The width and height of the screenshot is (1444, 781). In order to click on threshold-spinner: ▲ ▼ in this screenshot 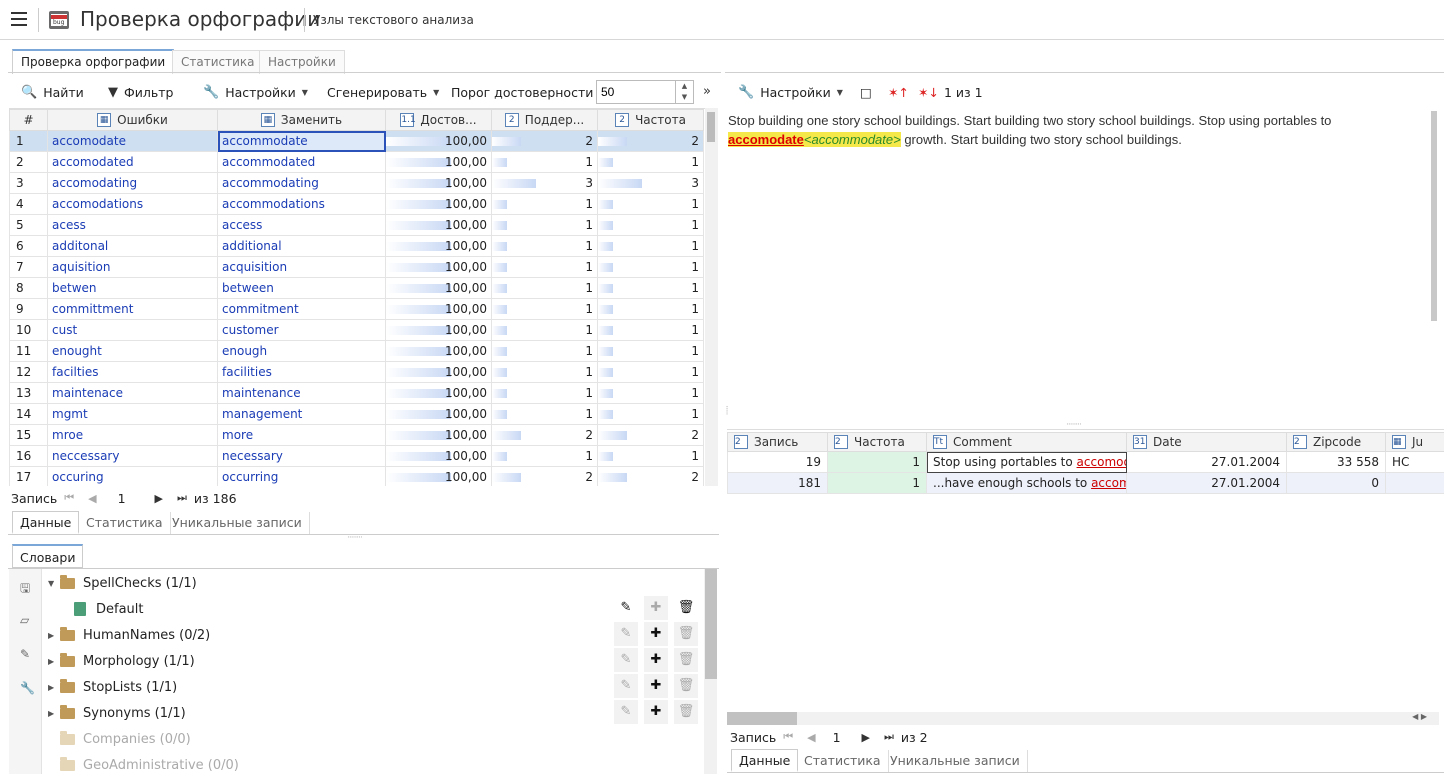, I will do `click(685, 92)`.